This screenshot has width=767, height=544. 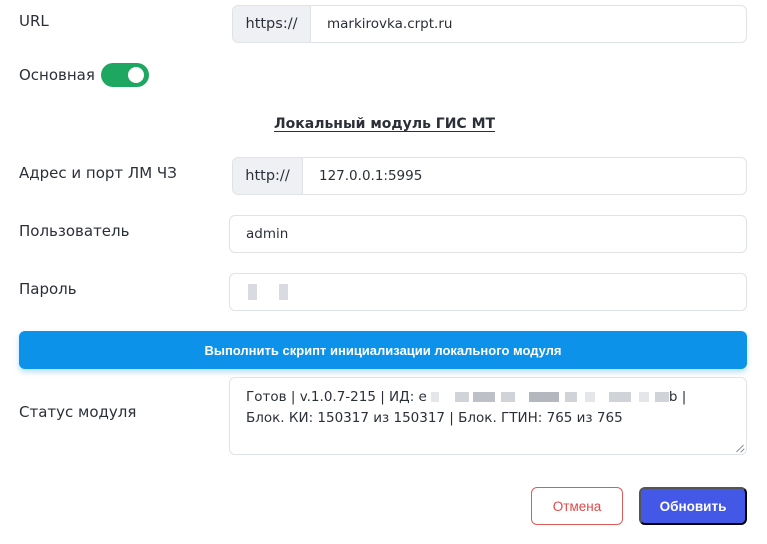 I want to click on status-text-start: Готов | v.1.0.7-215 | ИД: е, so click(x=336, y=397).